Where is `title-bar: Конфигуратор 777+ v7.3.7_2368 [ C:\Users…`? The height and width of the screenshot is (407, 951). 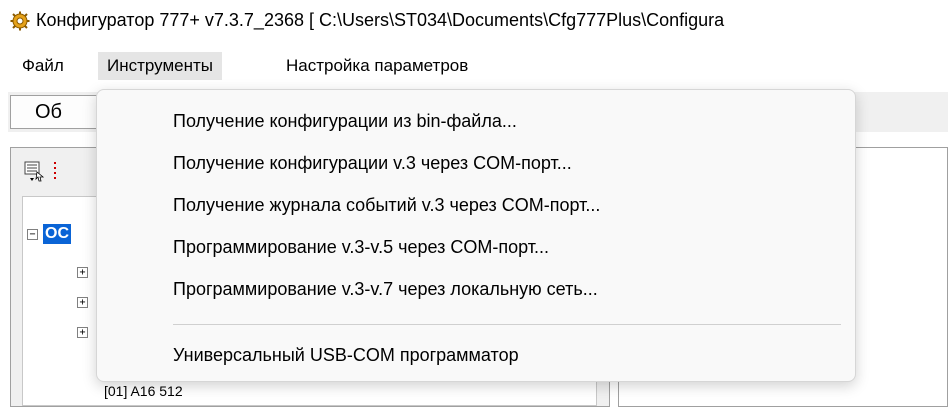 title-bar: Конфигуратор 777+ v7.3.7_2368 [ C:\Users… is located at coordinates (475, 20).